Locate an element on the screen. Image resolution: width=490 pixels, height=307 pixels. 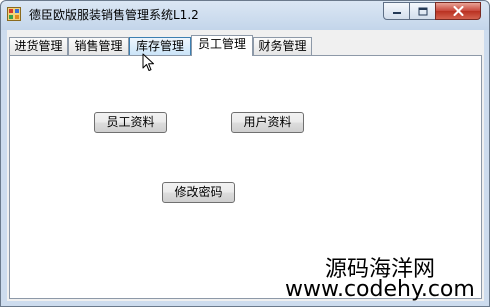
change-password-button: 修改密码 is located at coordinates (198, 192).